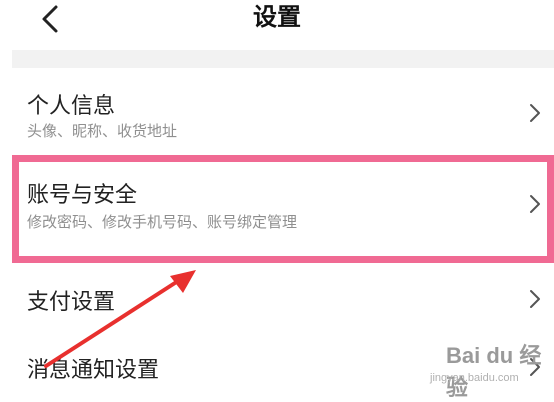 The width and height of the screenshot is (554, 402). I want to click on page-title: 设置, so click(277, 17).